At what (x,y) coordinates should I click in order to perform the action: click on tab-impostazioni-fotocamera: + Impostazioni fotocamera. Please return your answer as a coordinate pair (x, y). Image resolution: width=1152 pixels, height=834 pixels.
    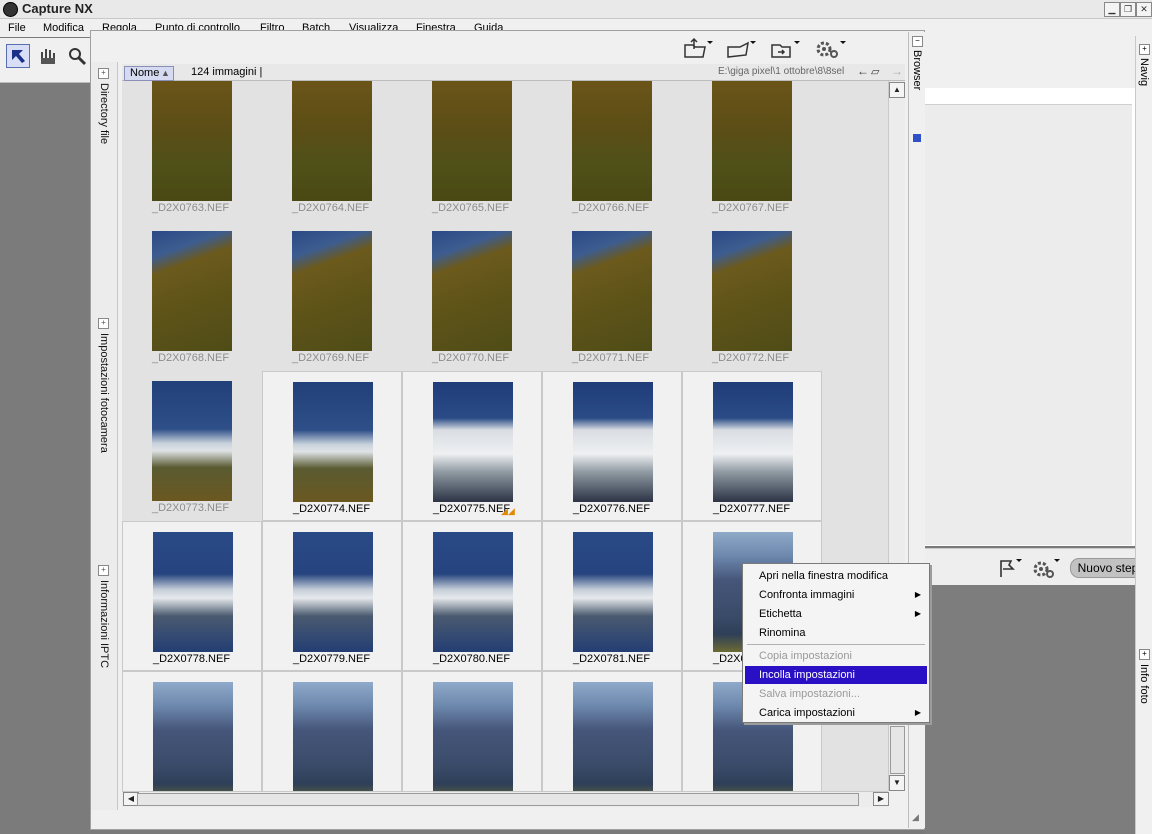
    Looking at the image, I should click on (104, 387).